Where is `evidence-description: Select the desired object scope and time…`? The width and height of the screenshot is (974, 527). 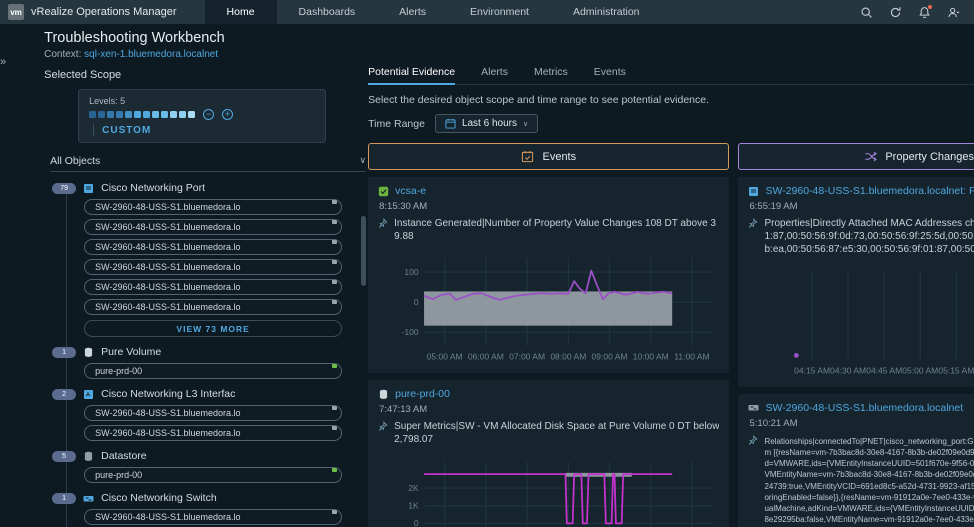 evidence-description: Select the desired object scope and time… is located at coordinates (539, 100).